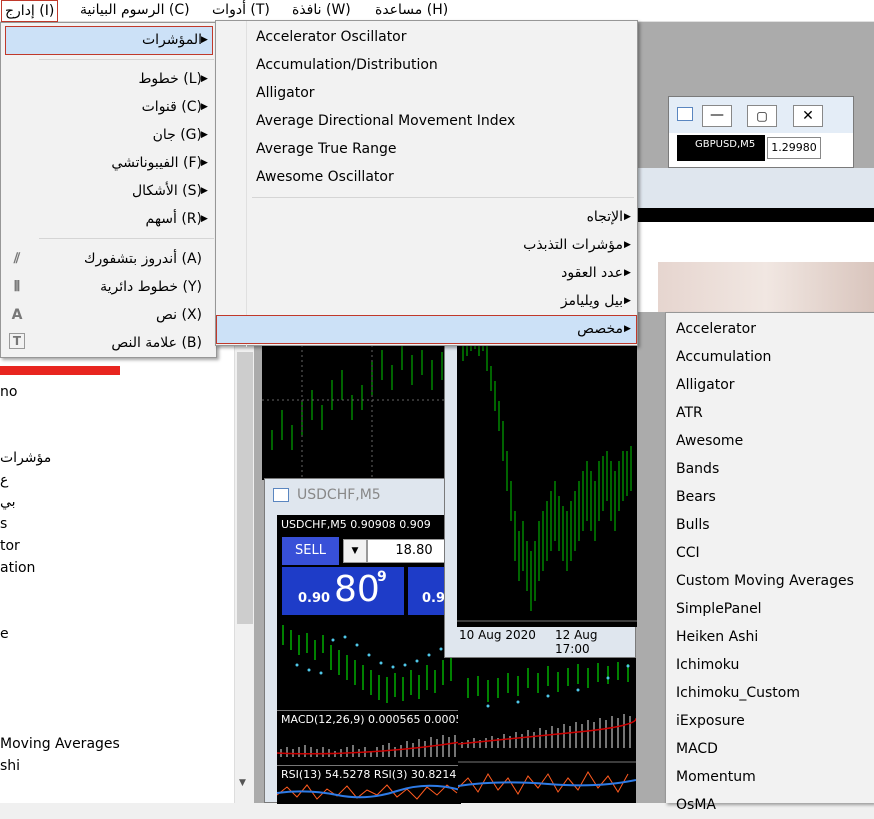 This screenshot has height=819, width=874. What do you see at coordinates (600, 329) in the screenshot?
I see `menu-item-custom: مخصص` at bounding box center [600, 329].